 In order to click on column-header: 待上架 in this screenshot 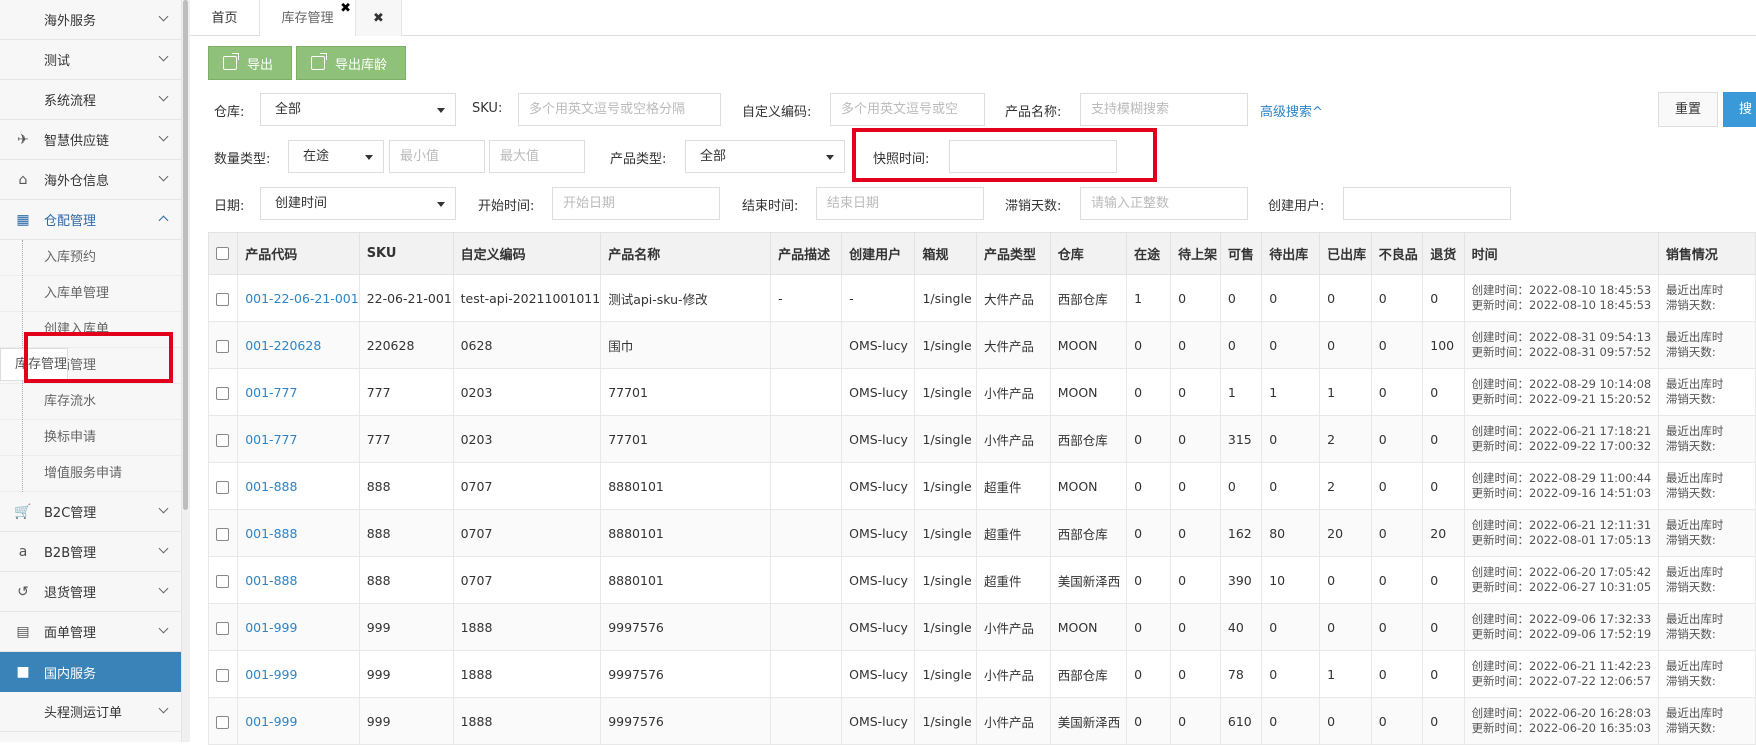, I will do `click(1195, 253)`.